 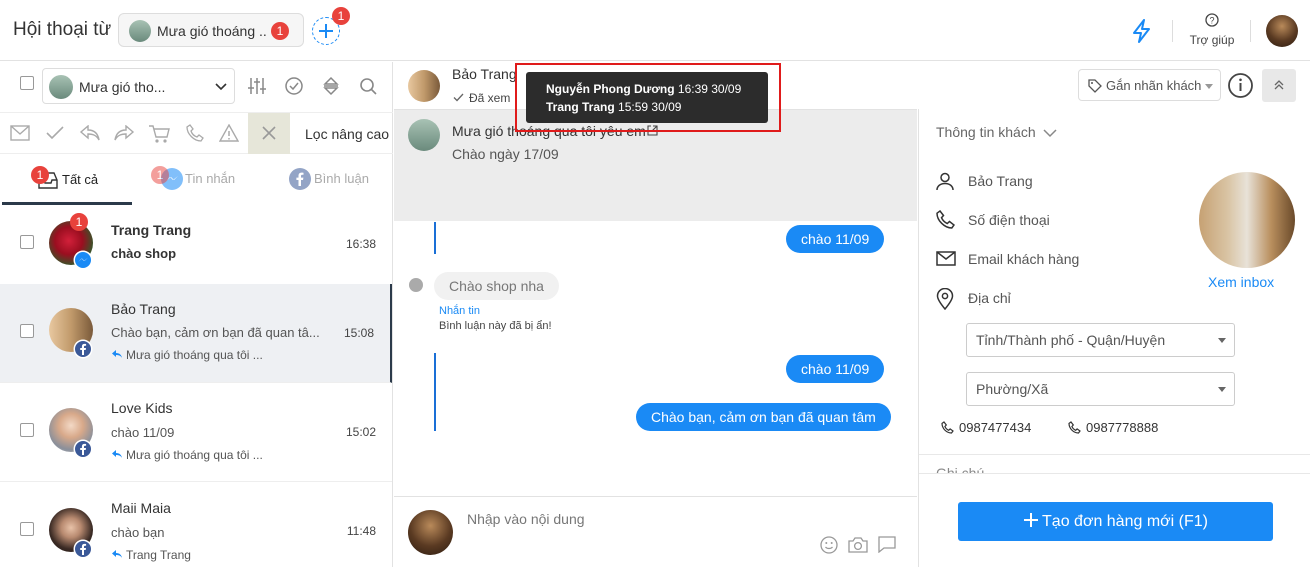 I want to click on caret, so click(x=1222, y=340).